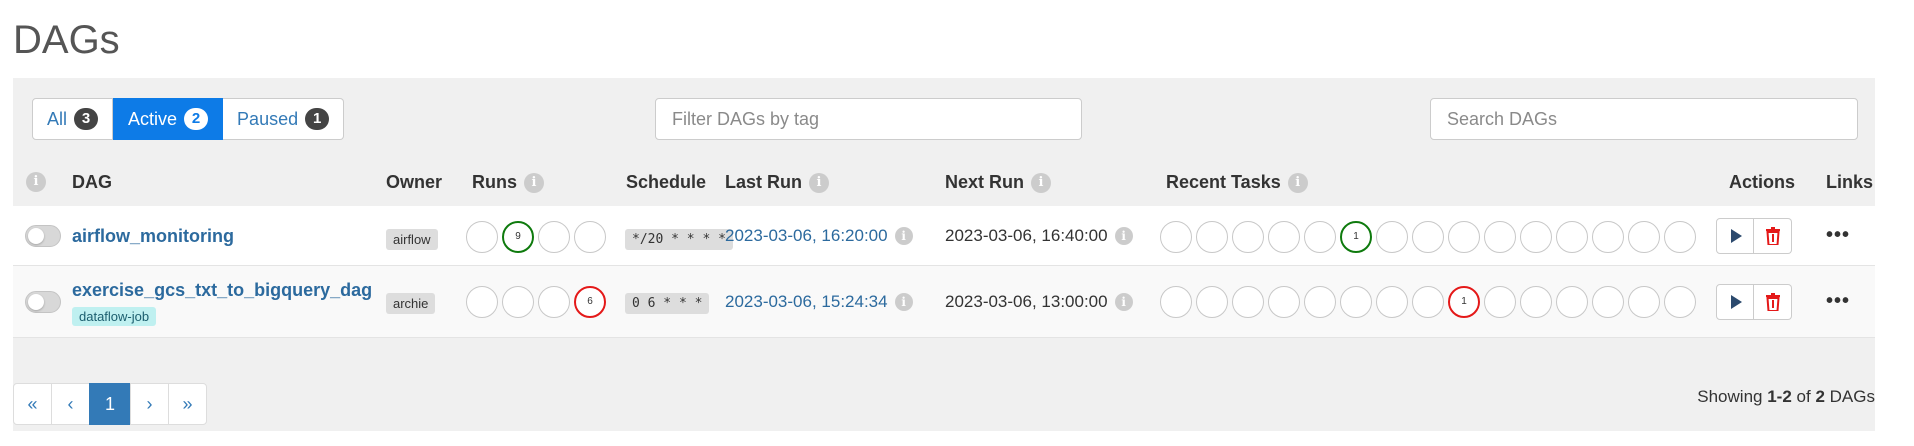 The height and width of the screenshot is (446, 1914). Describe the element at coordinates (1464, 302) in the screenshot. I see `task-state-circle-failed: 1` at that location.